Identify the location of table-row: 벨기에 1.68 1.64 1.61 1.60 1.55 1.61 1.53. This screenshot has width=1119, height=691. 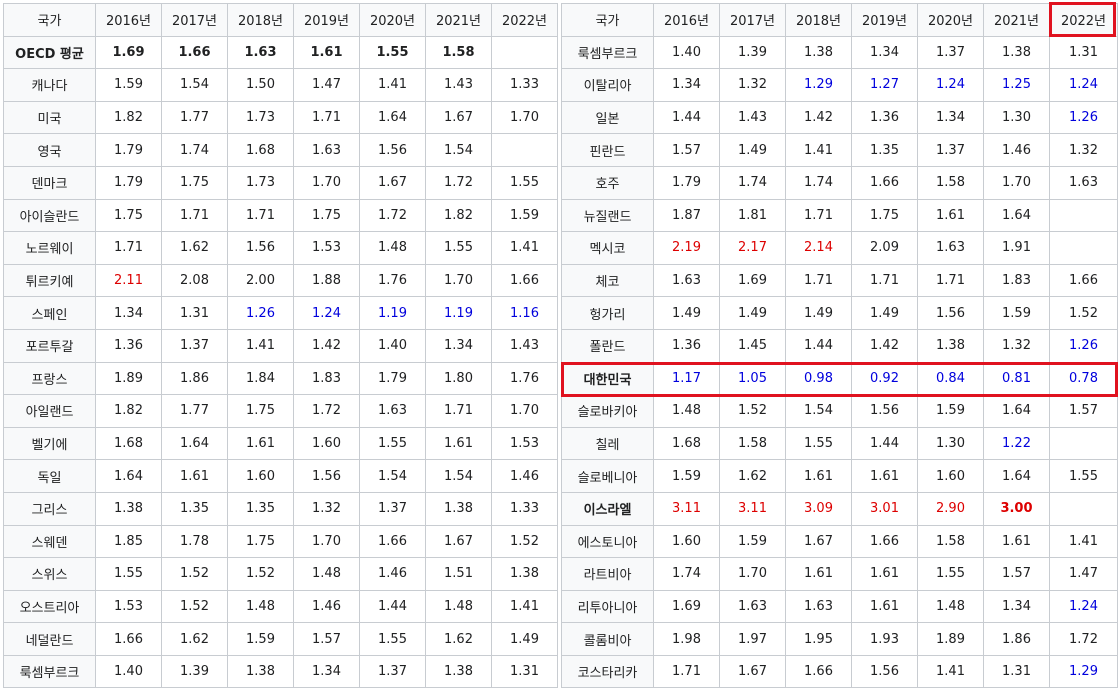
(280, 443).